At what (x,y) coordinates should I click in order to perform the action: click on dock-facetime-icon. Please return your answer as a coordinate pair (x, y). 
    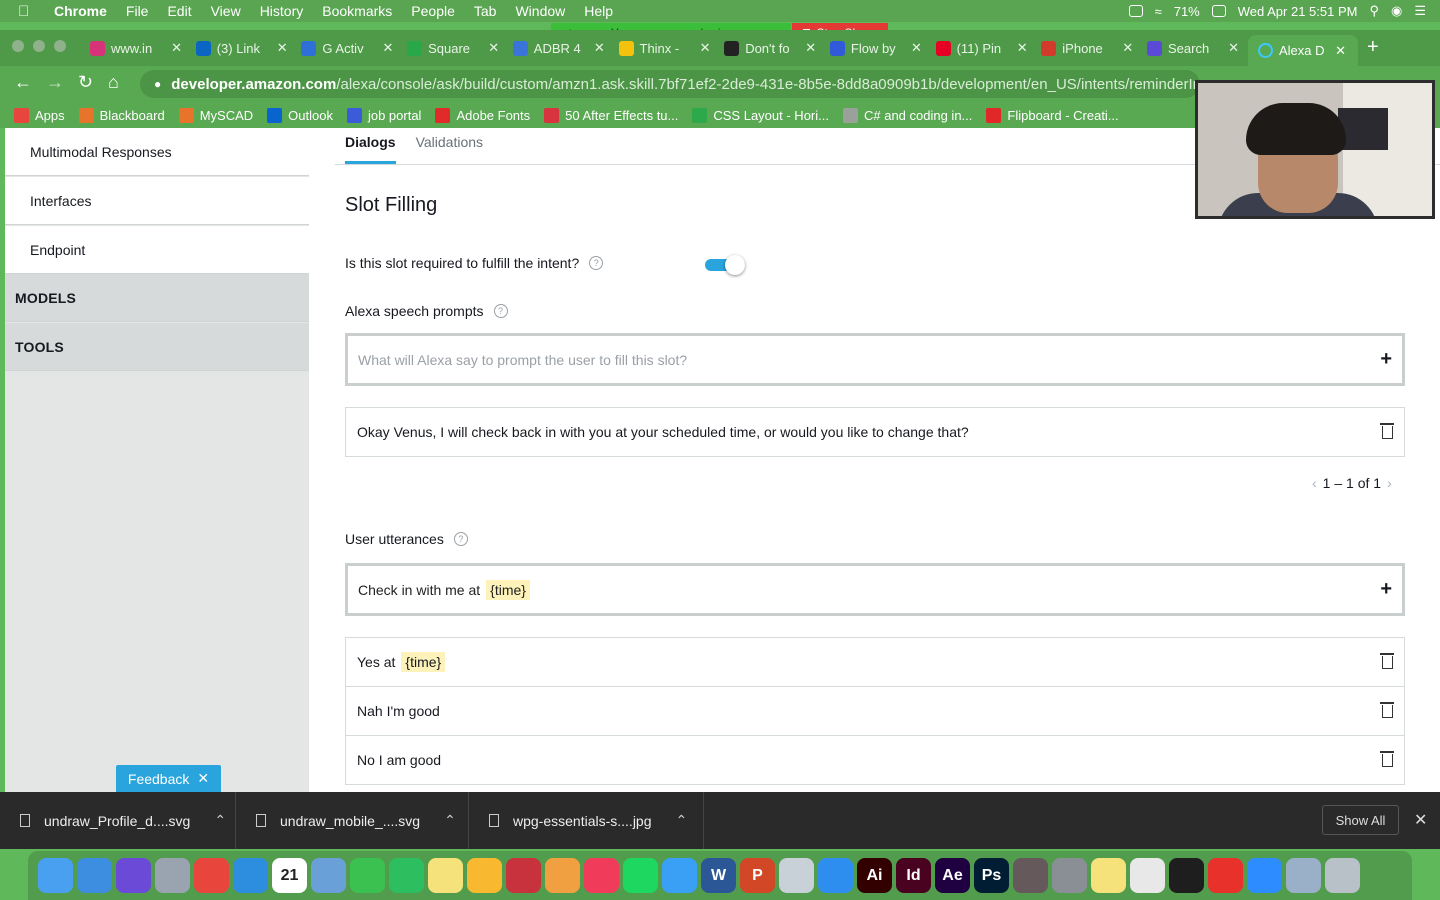
    Looking at the image, I should click on (367, 875).